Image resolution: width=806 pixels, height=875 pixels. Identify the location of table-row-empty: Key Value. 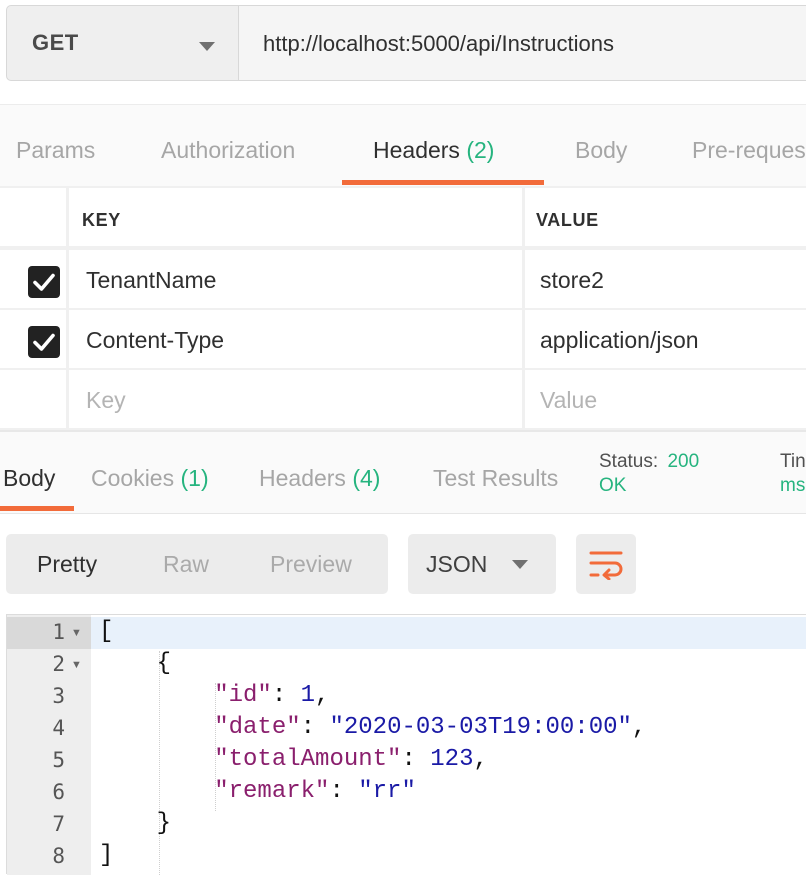
(403, 399).